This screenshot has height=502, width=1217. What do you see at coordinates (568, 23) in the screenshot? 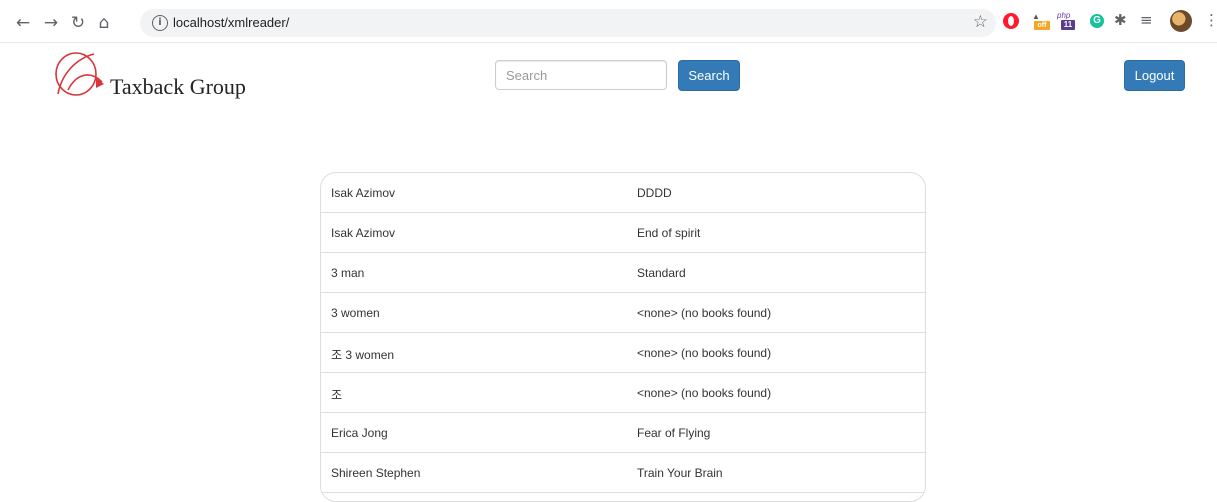
I see `address-bar: i localhost/xmlreader/ ☆` at bounding box center [568, 23].